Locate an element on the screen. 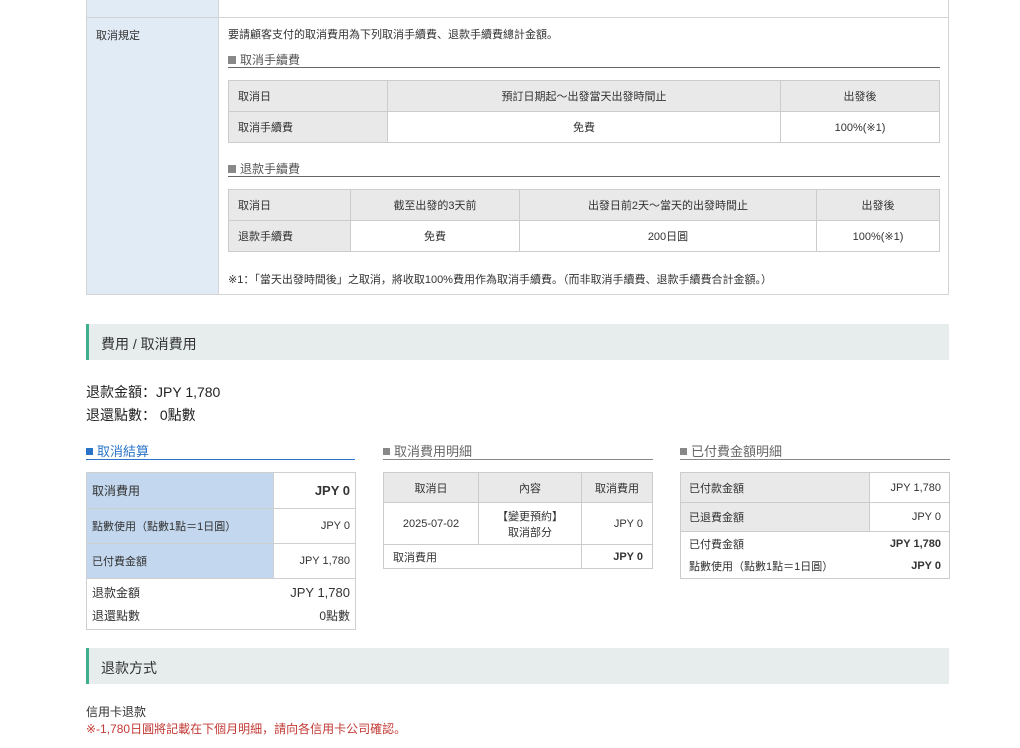 This screenshot has height=748, width=1020. table-cell: 取消手續費 is located at coordinates (308, 127).